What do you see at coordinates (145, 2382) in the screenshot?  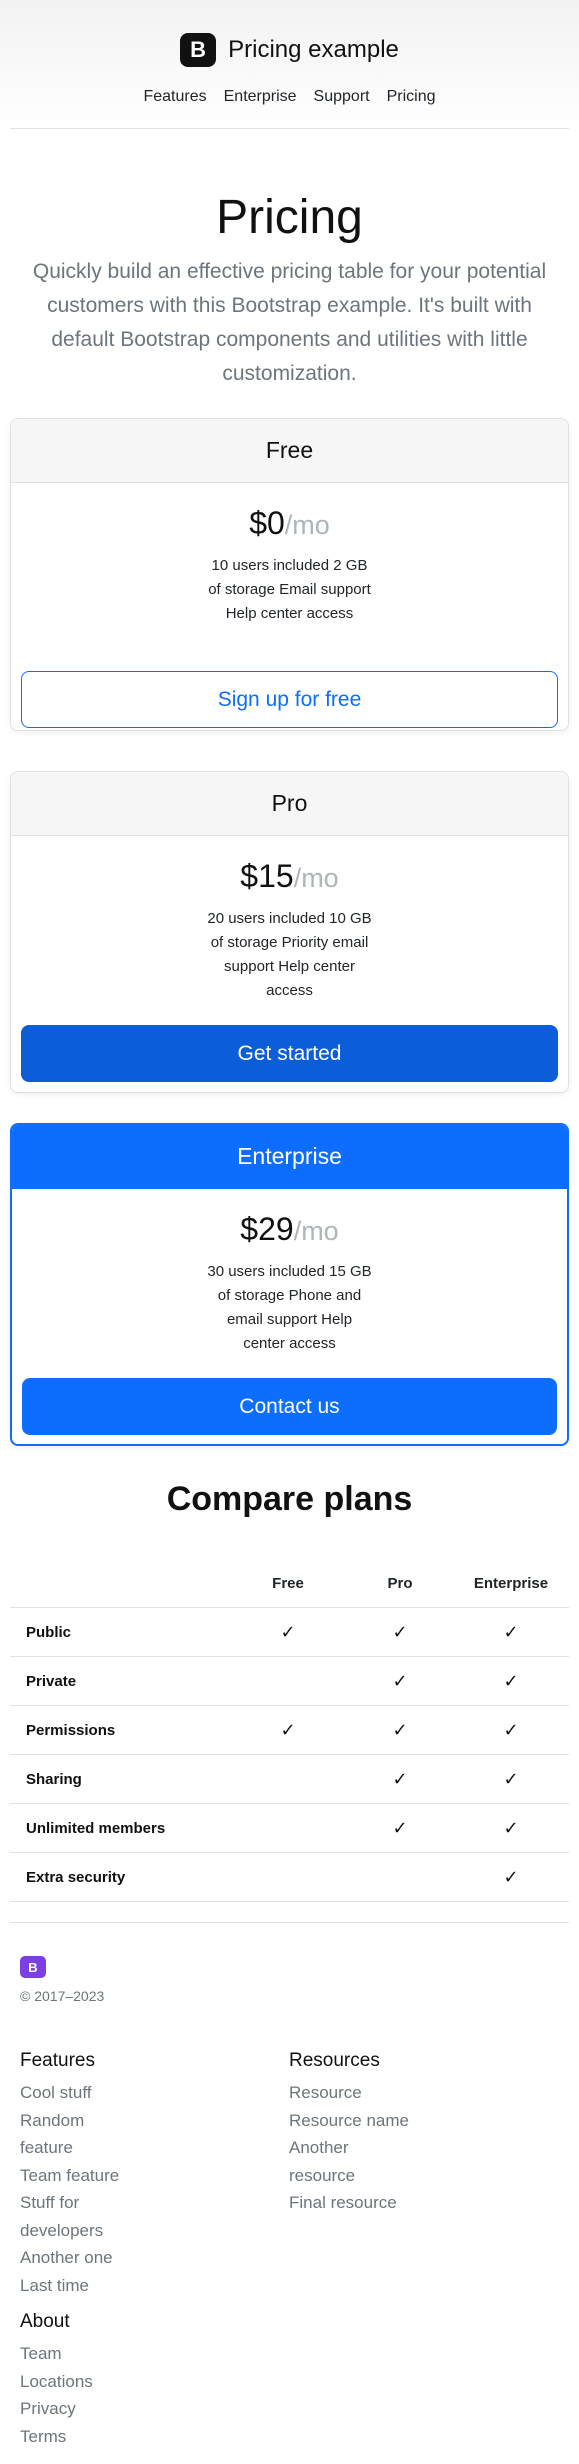 I see `footer-link: Locations` at bounding box center [145, 2382].